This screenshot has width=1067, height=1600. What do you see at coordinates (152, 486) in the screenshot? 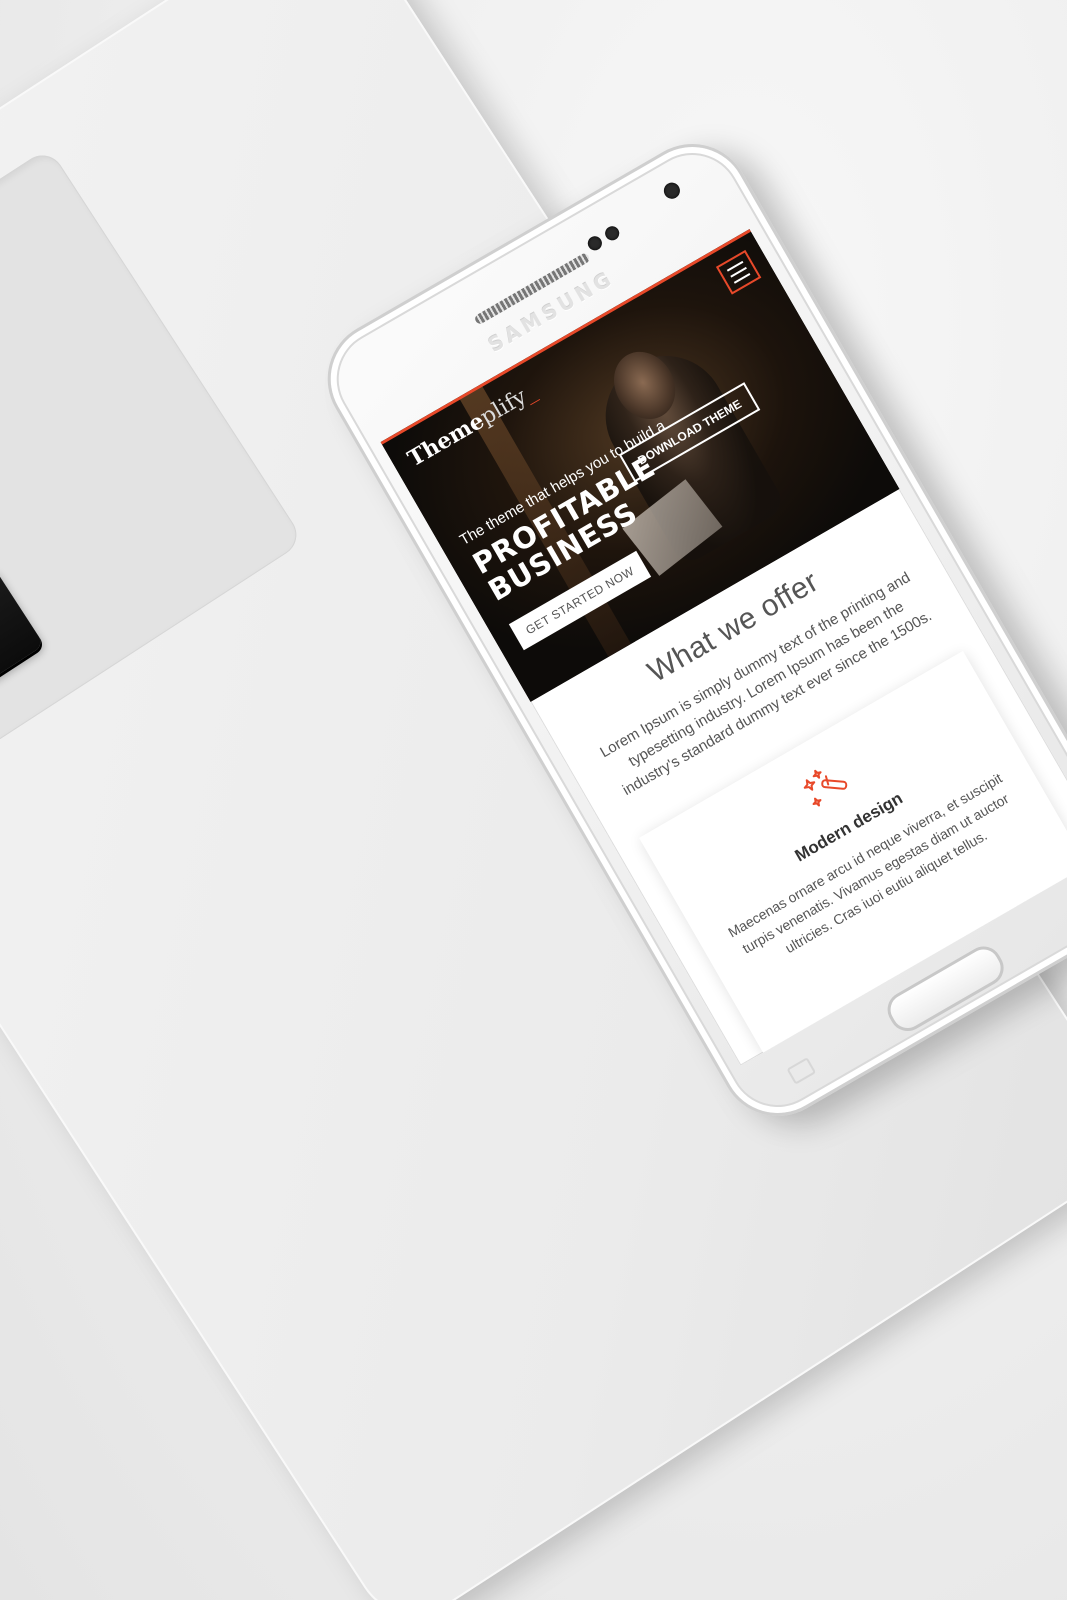
I see `laptop-keyboard: ⏏ ⇧ ▼ ►` at bounding box center [152, 486].